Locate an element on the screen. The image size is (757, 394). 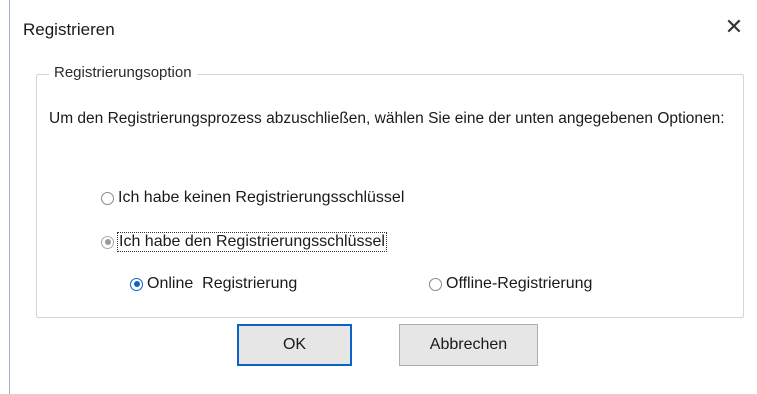
radio-online-label: Online Registrierung is located at coordinates (222, 283).